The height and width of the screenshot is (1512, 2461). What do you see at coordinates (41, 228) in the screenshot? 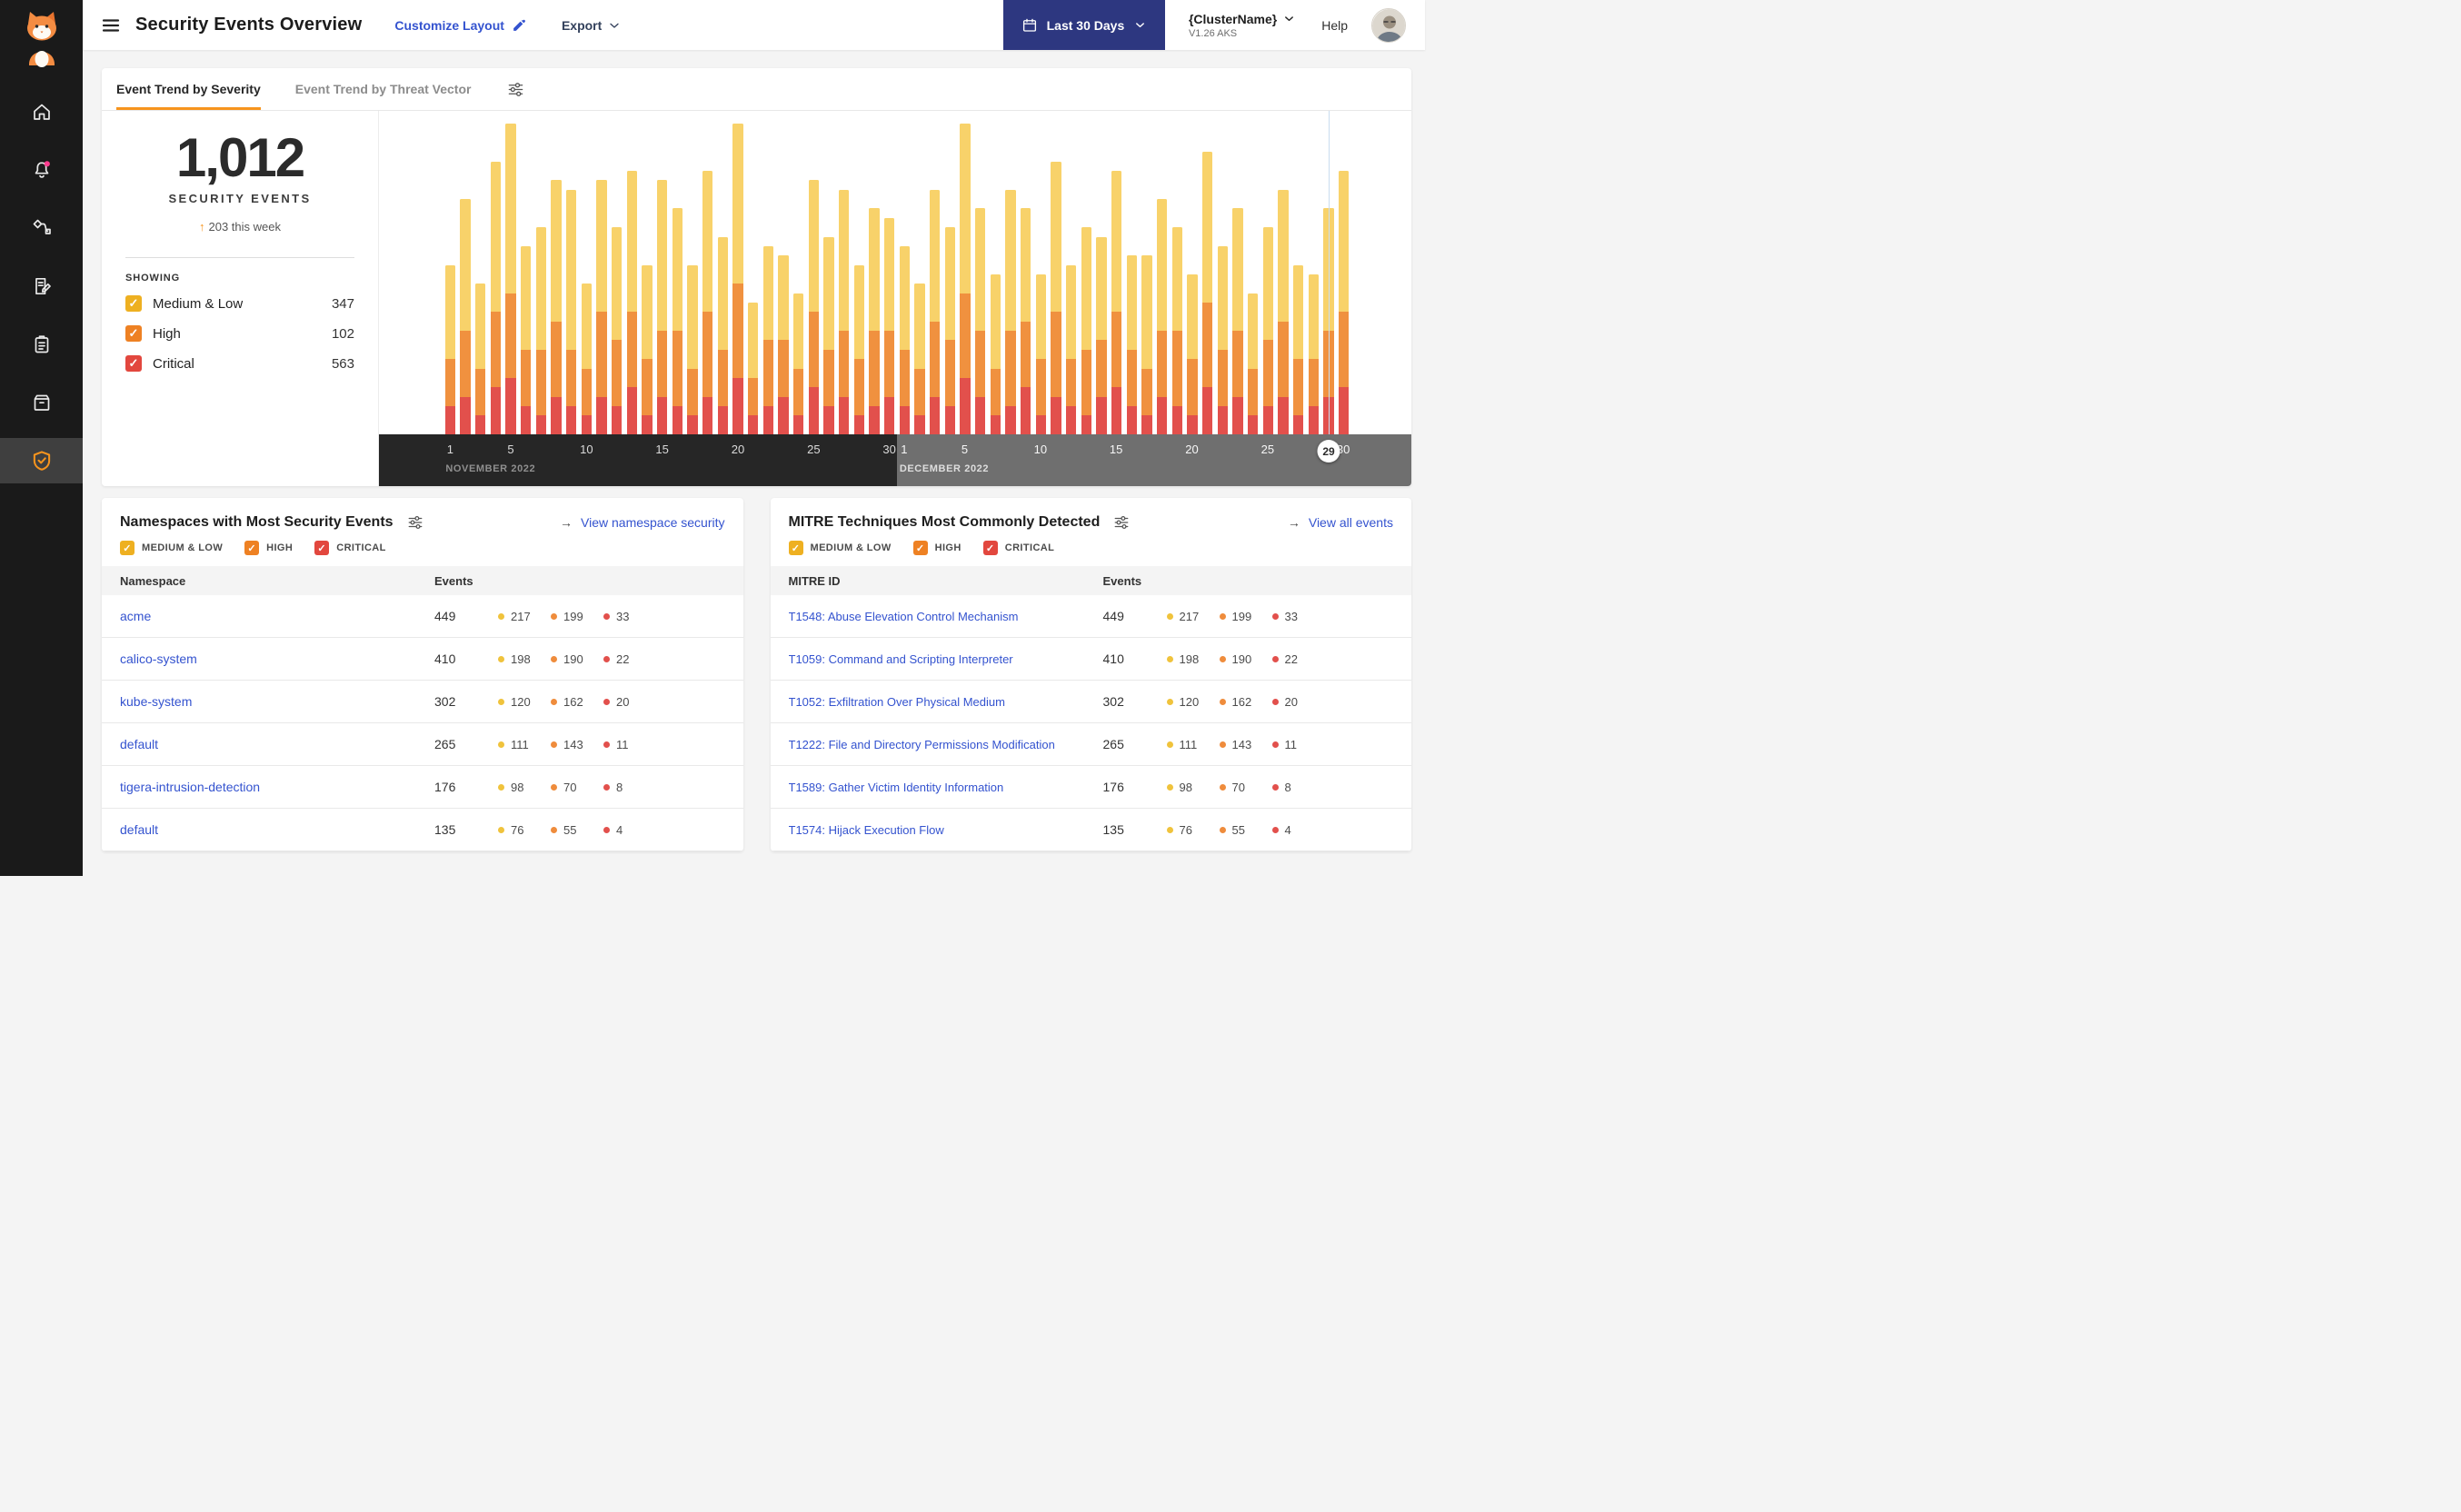
I see `sidebar-item-service-graph` at bounding box center [41, 228].